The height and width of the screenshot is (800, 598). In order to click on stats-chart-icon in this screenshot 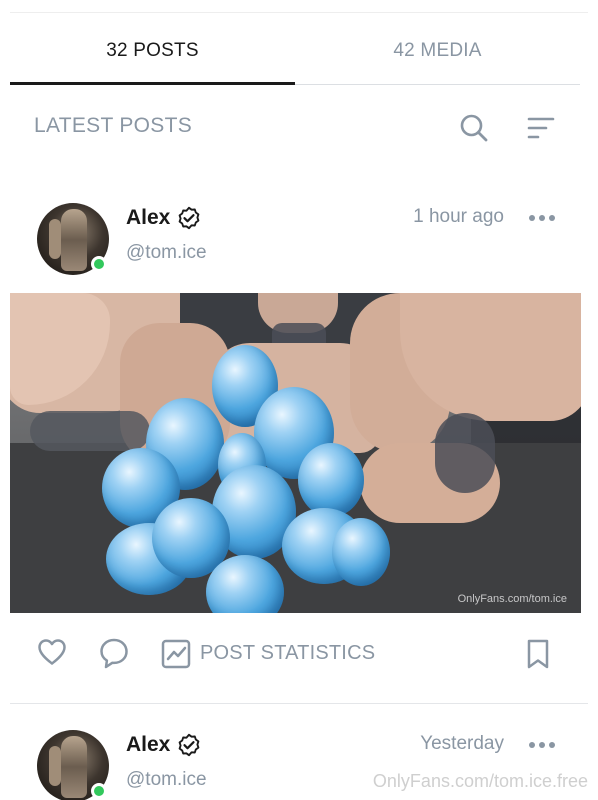, I will do `click(176, 656)`.